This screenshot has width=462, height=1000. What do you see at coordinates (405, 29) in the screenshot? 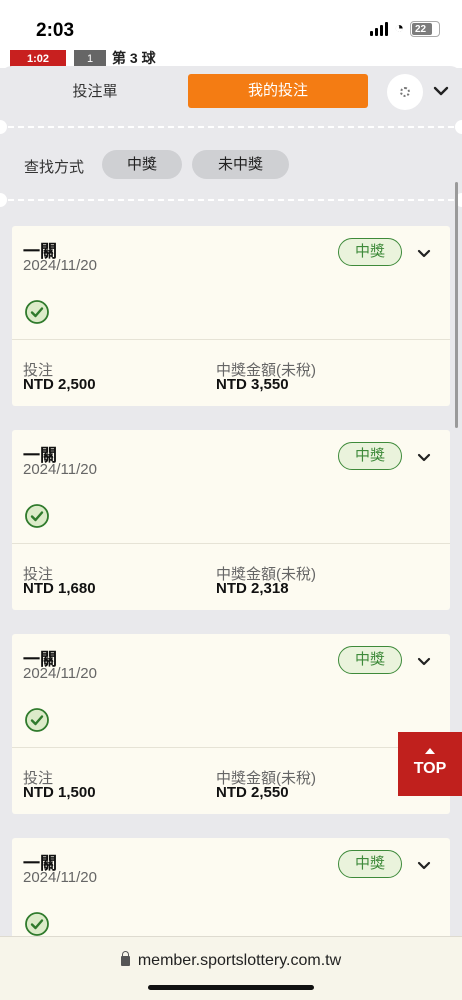
I see `status-icons: ◔ 22` at bounding box center [405, 29].